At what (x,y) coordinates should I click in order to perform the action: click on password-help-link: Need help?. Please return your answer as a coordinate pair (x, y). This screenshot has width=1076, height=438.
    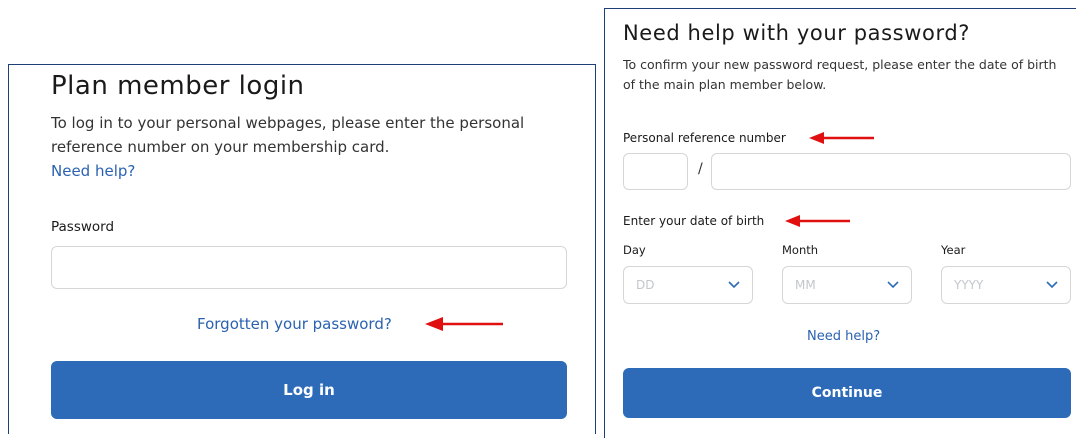
    Looking at the image, I should click on (843, 336).